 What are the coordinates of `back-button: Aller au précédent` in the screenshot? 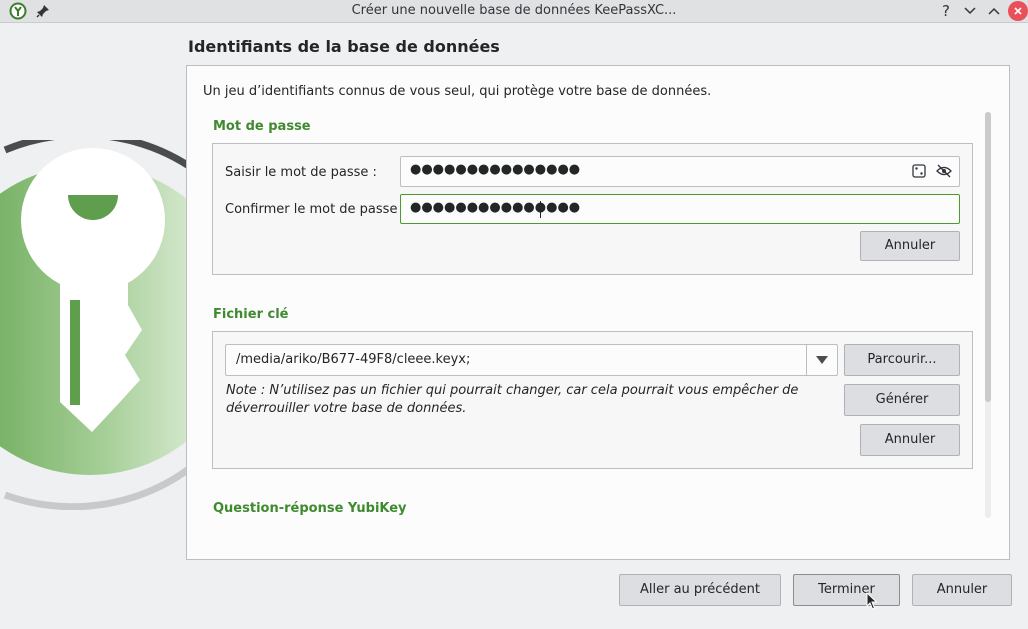 It's located at (700, 590).